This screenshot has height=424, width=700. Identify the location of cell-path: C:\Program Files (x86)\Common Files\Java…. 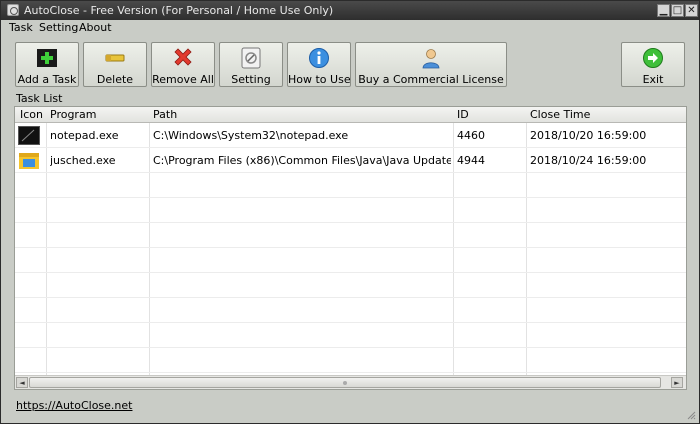
(302, 160).